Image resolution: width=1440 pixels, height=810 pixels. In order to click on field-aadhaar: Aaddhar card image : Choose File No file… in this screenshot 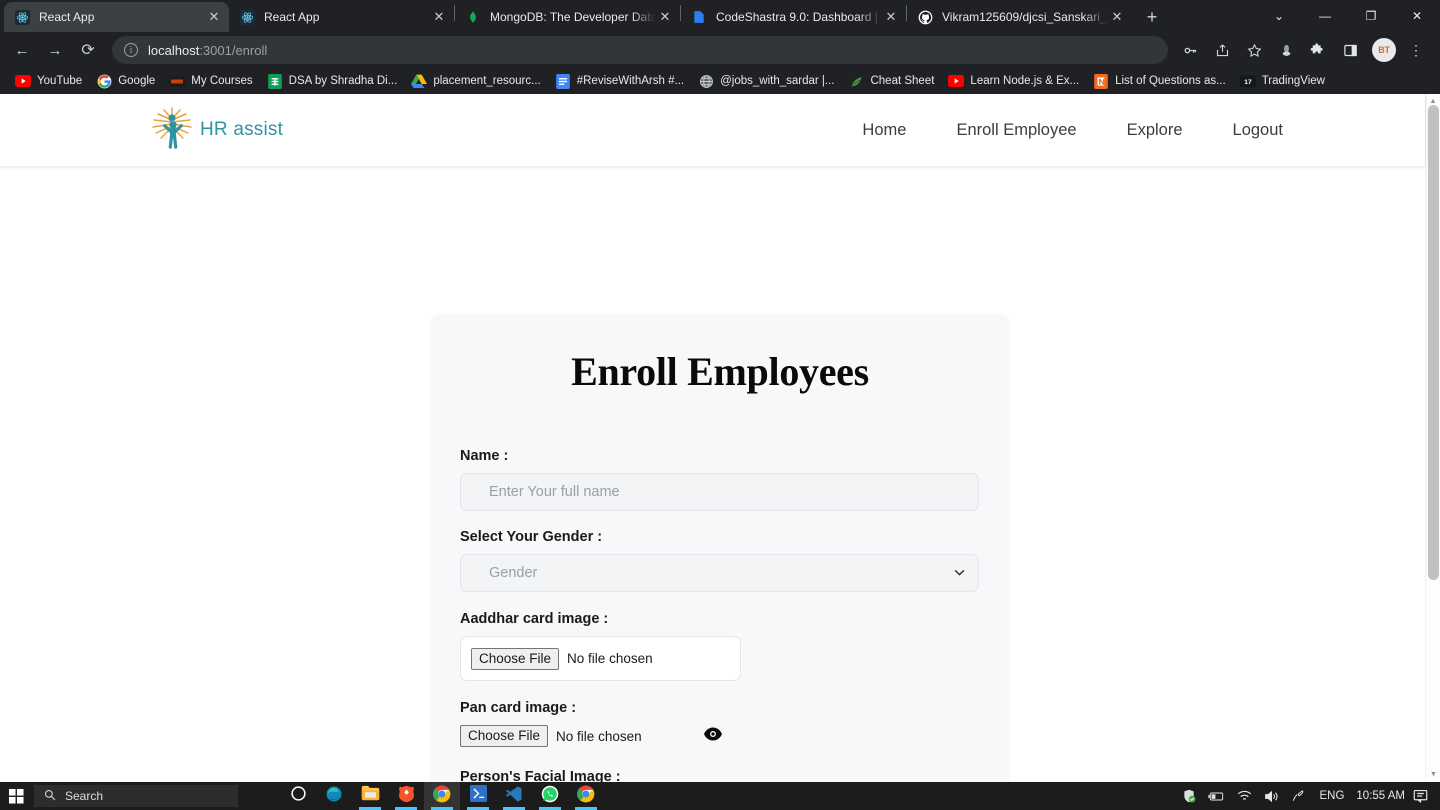, I will do `click(720, 646)`.